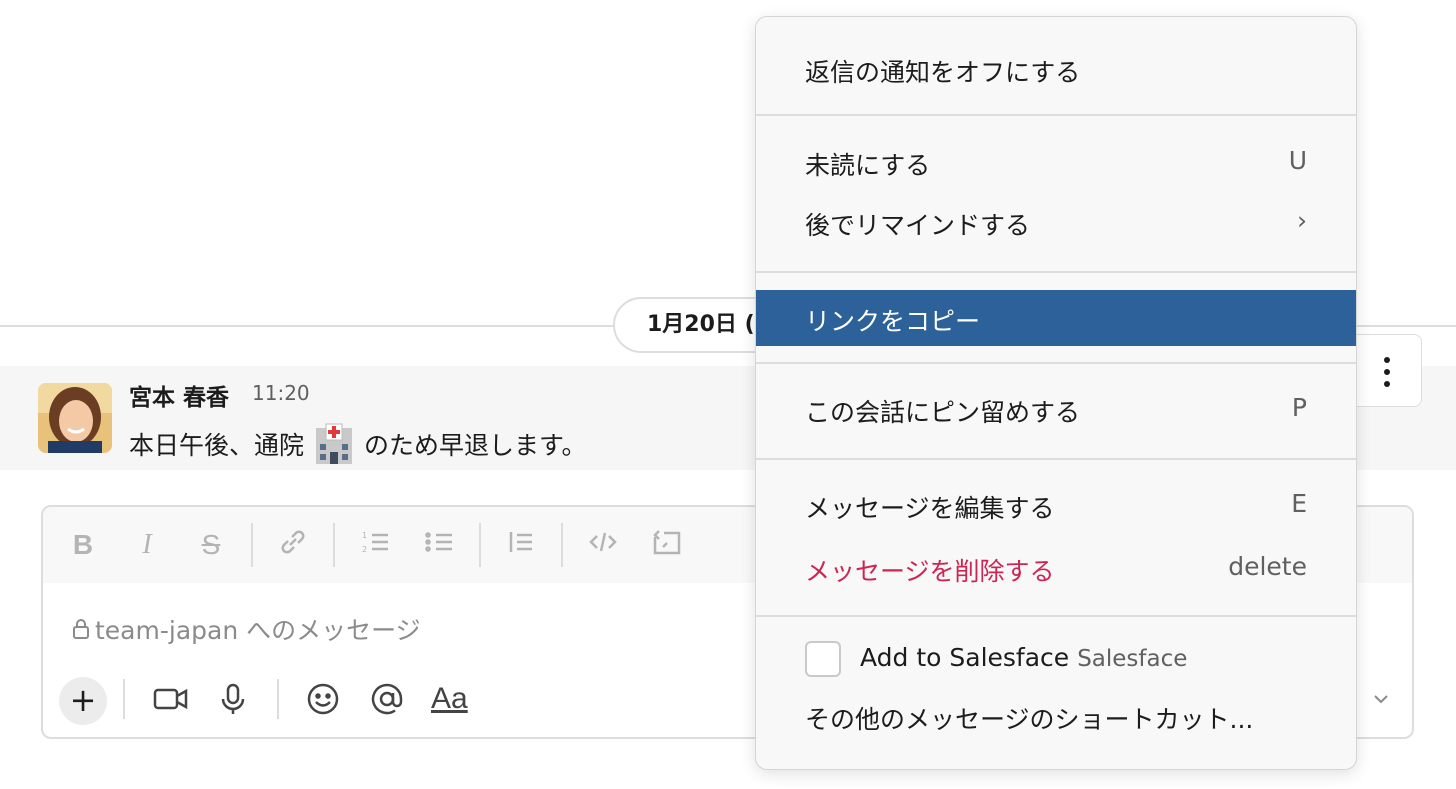 The width and height of the screenshot is (1456, 789). What do you see at coordinates (521, 545) in the screenshot?
I see `blockquote-icon` at bounding box center [521, 545].